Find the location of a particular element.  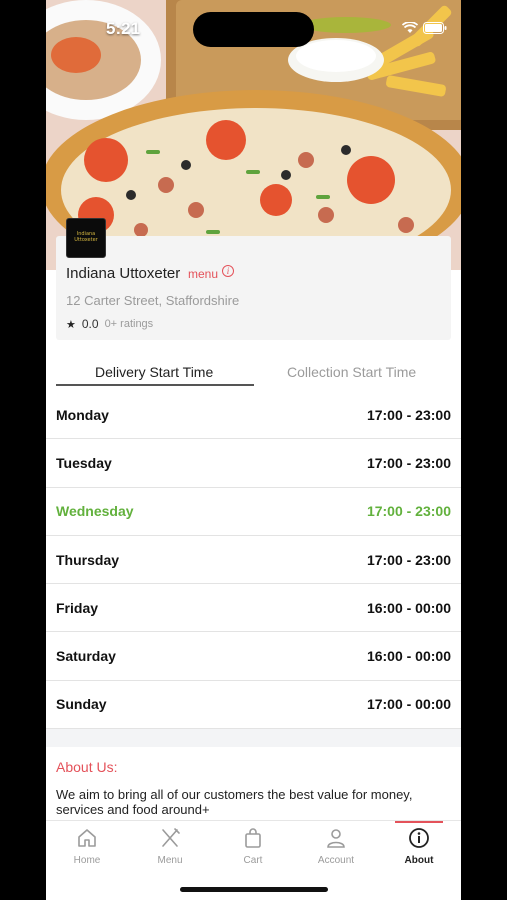

rating-count: 0+ ratings is located at coordinates (129, 324).